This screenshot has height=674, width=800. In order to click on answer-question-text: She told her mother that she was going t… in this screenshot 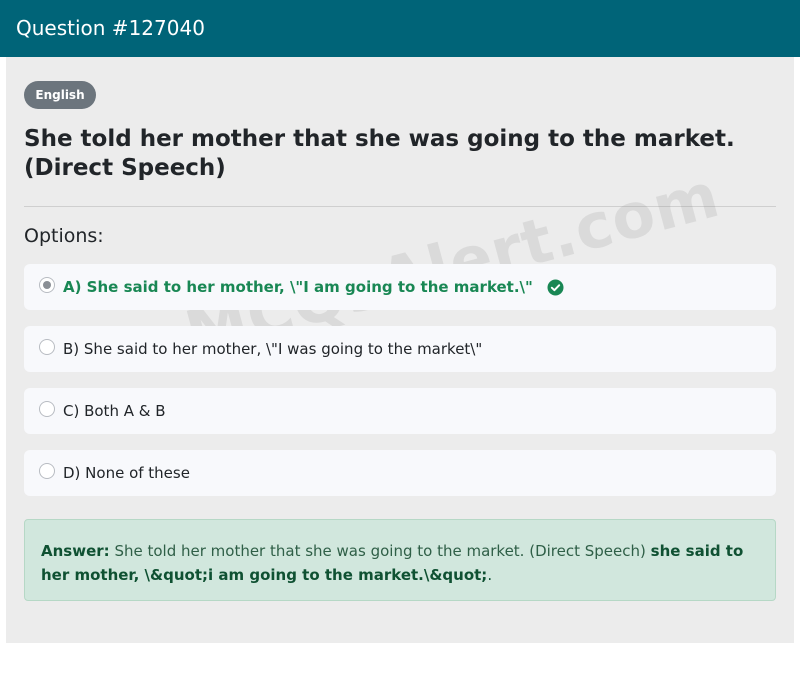, I will do `click(380, 551)`.